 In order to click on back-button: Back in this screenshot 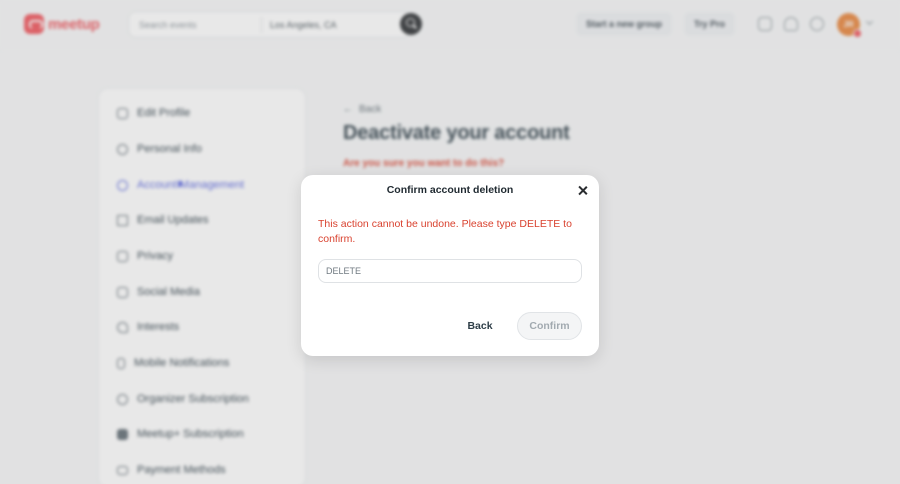, I will do `click(480, 326)`.